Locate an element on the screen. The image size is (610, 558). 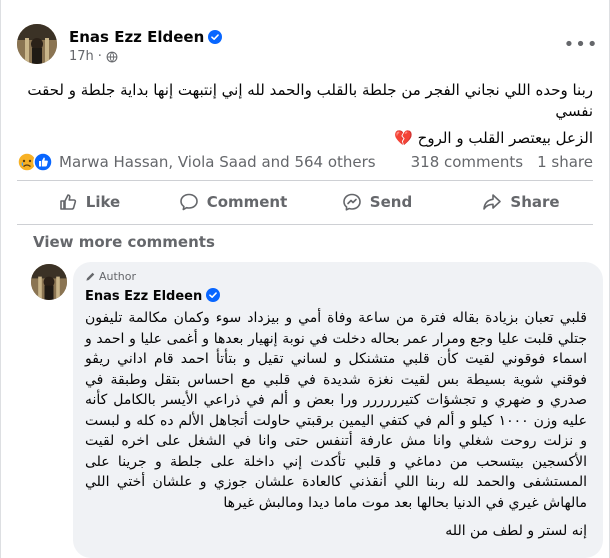
comments-count: 318 comments is located at coordinates (467, 162).